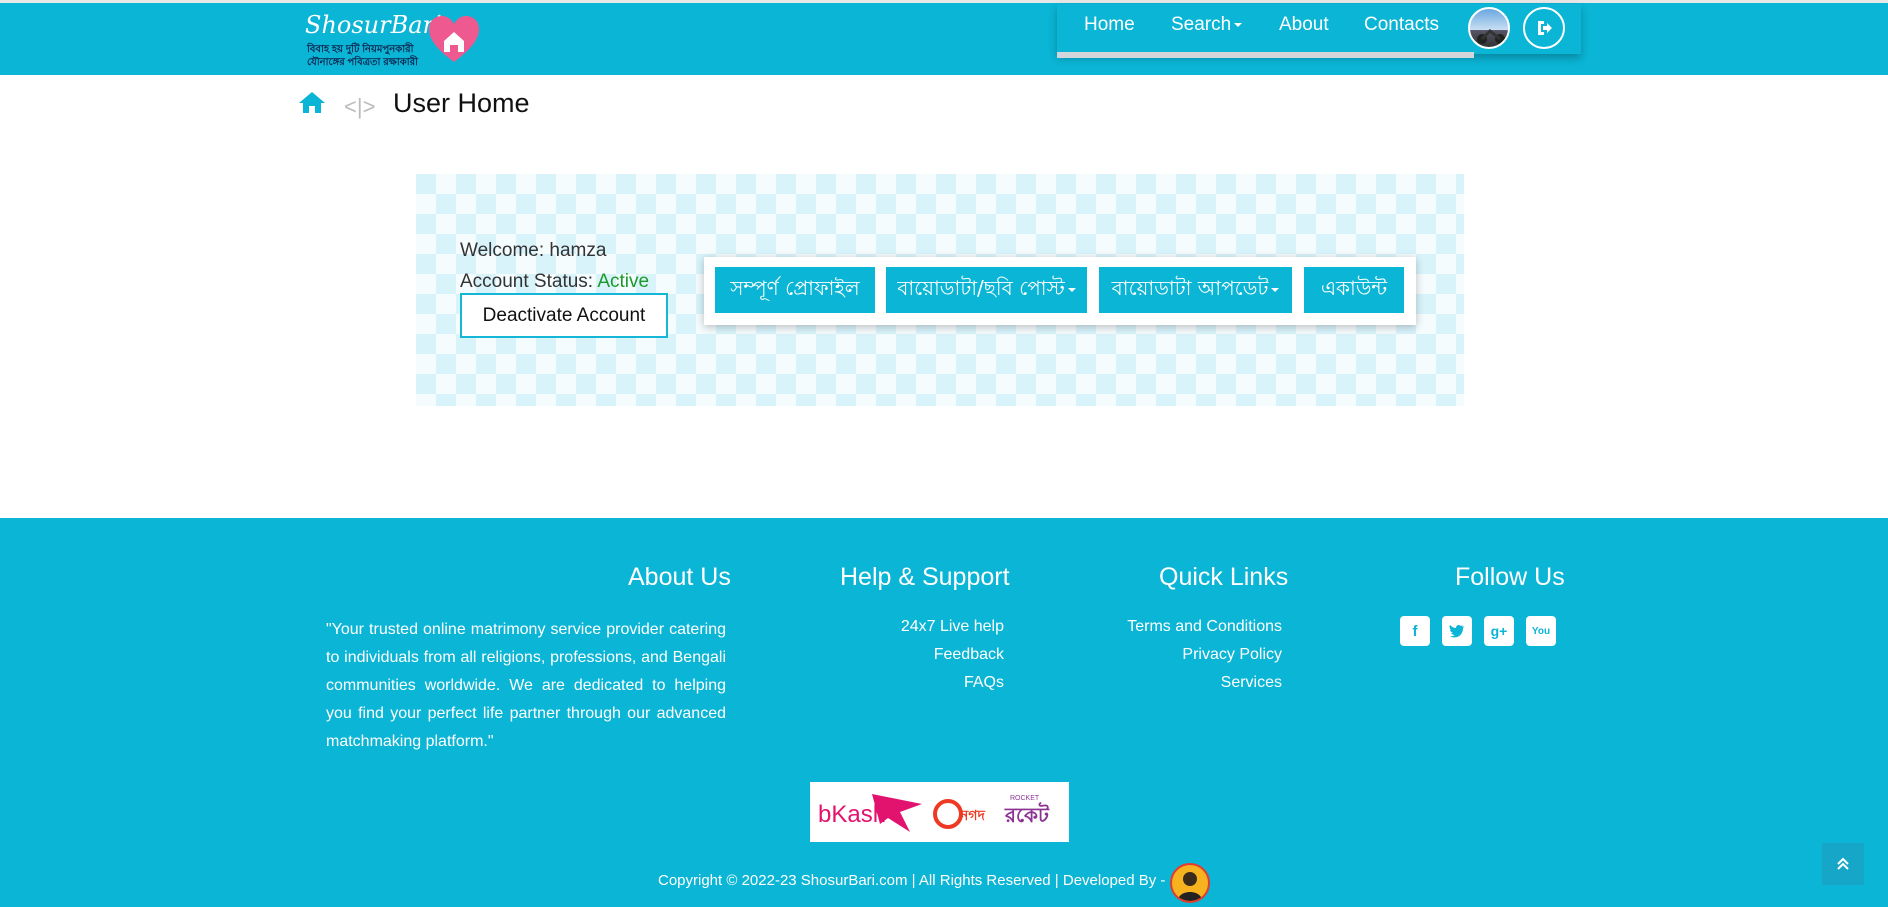 The width and height of the screenshot is (1888, 907). I want to click on logo-title: ShosurBari, so click(373, 25).